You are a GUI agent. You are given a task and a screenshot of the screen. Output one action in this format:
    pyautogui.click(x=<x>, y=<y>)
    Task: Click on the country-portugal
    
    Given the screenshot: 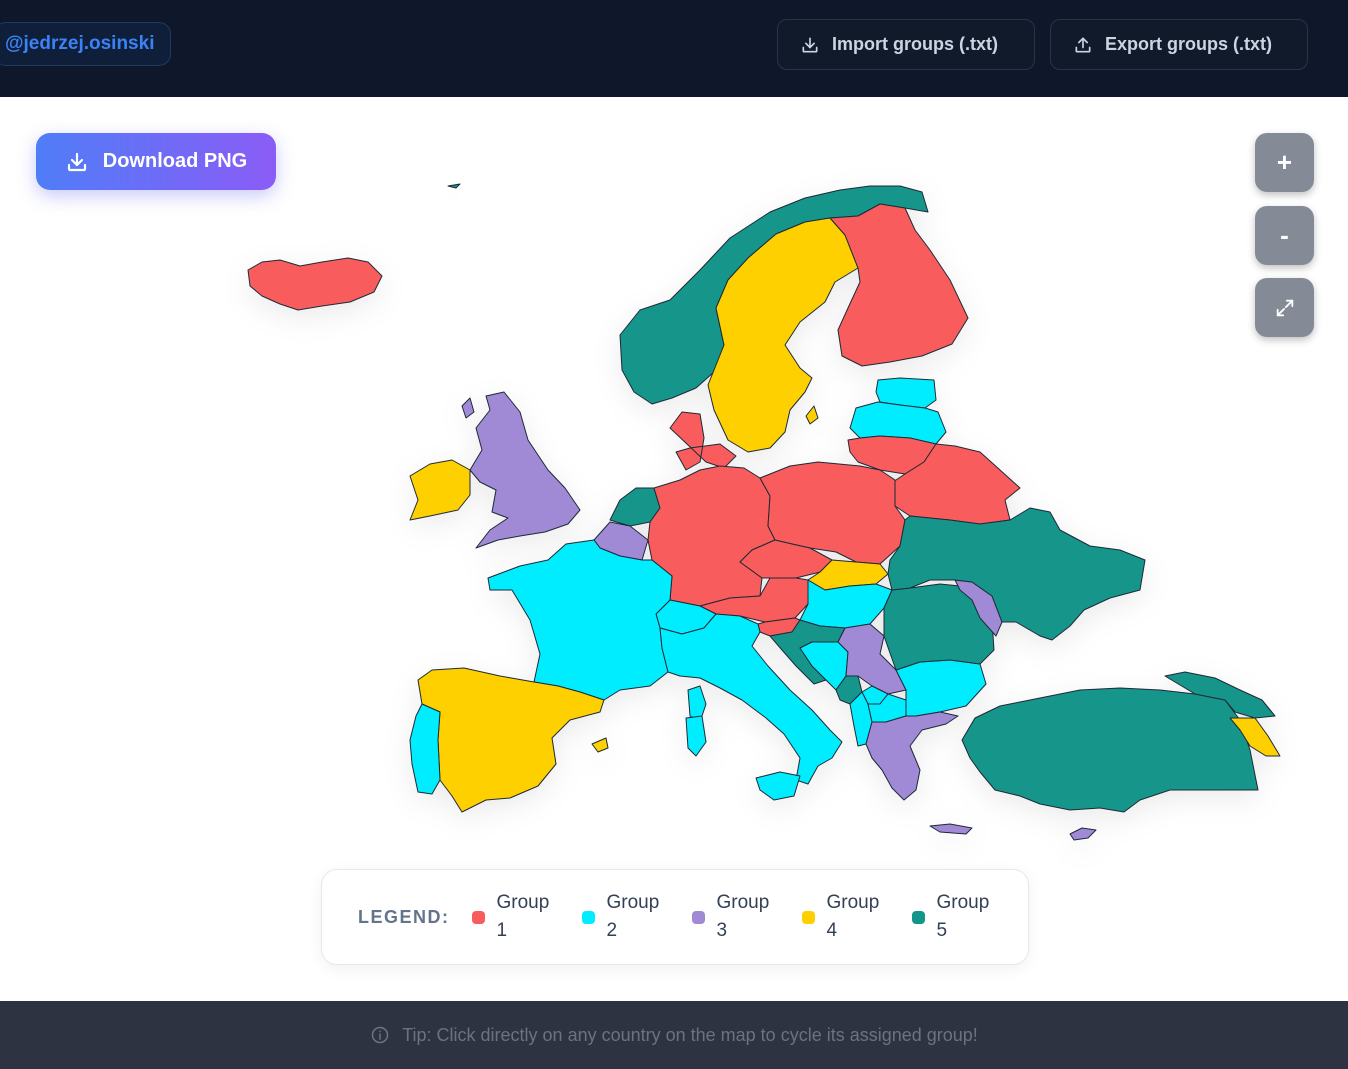 What is the action you would take?
    pyautogui.click(x=425, y=749)
    